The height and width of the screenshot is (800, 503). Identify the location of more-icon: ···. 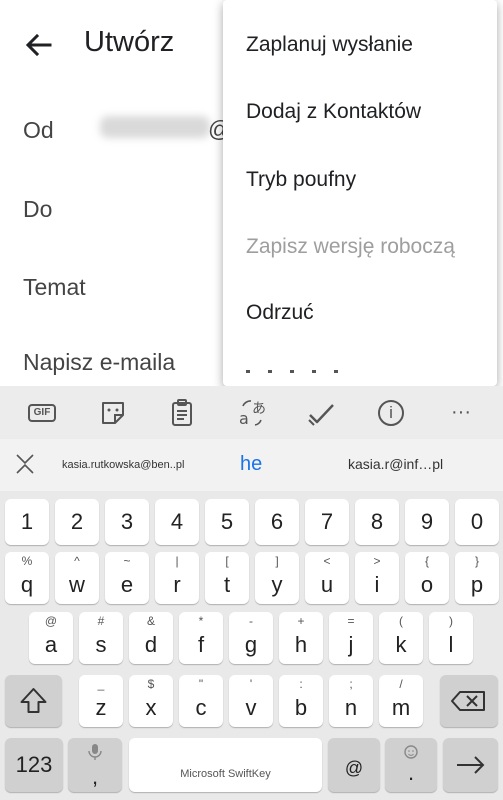
(461, 413).